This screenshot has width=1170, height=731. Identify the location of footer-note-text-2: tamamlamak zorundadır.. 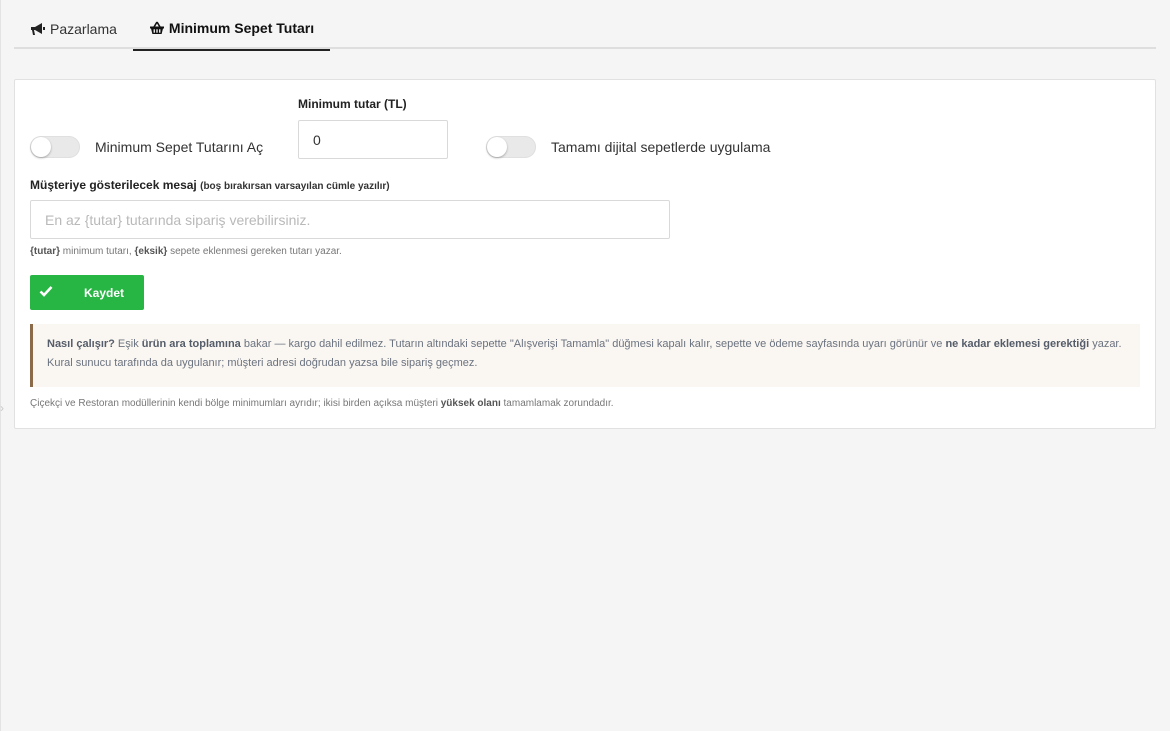
(557, 403).